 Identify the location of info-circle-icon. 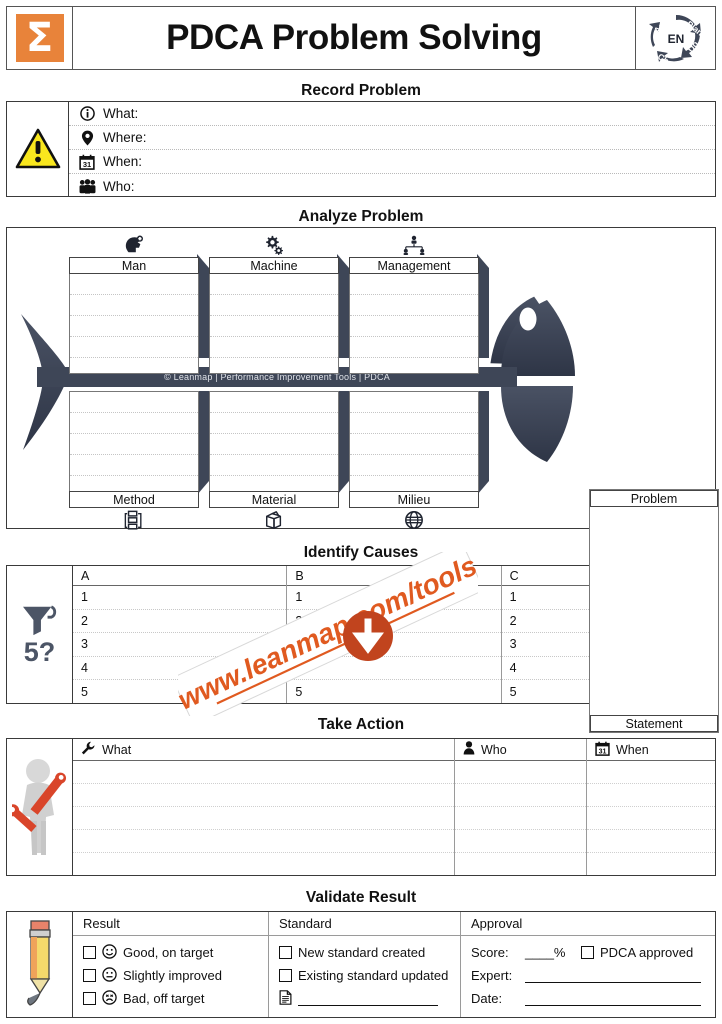
(87, 113).